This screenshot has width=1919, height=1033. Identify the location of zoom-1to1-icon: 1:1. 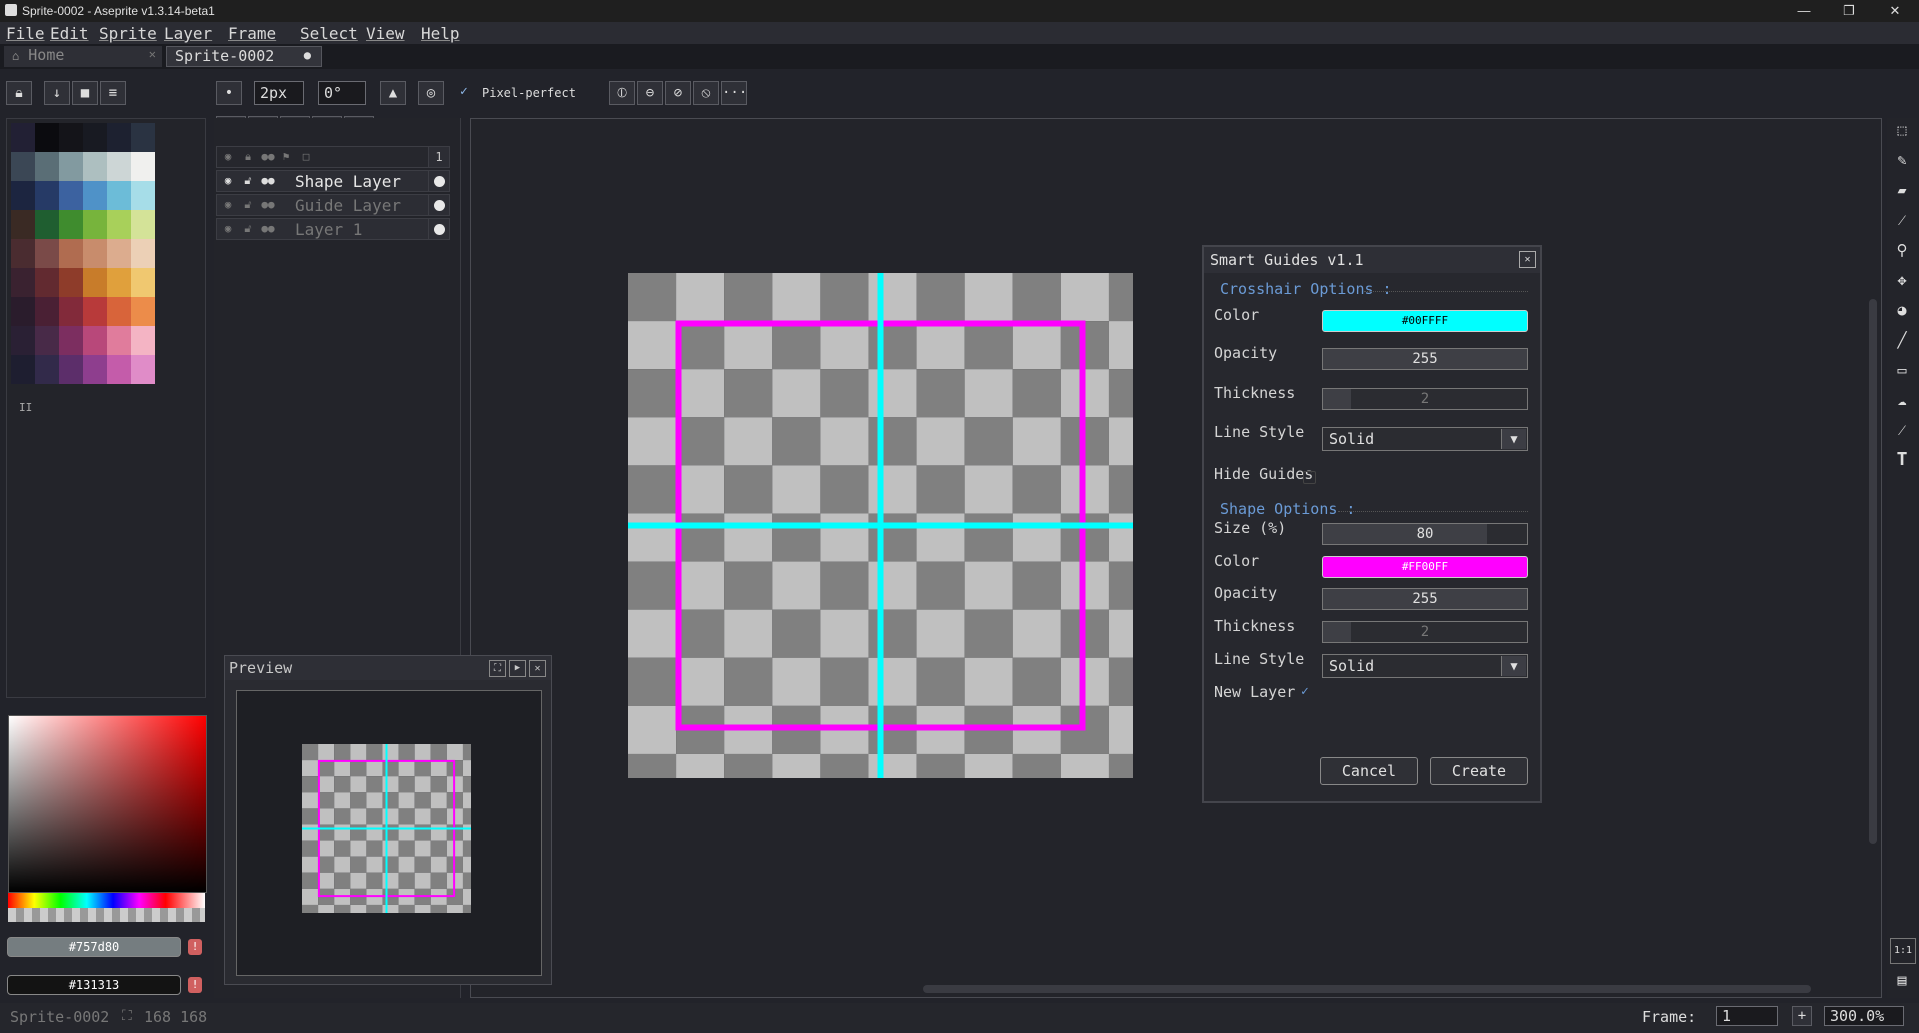
(1903, 951).